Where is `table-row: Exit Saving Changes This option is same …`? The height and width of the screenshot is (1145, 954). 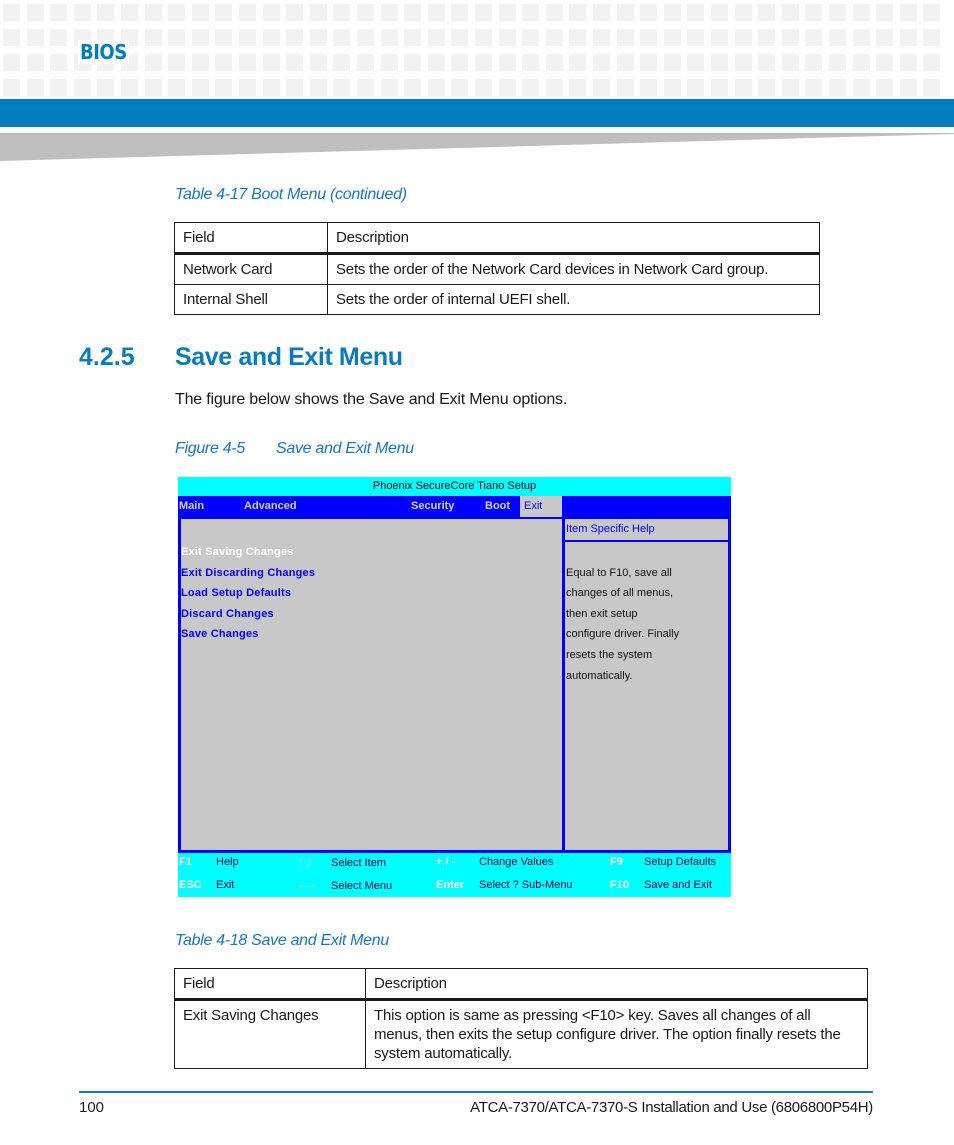 table-row: Exit Saving Changes This option is same … is located at coordinates (521, 1034).